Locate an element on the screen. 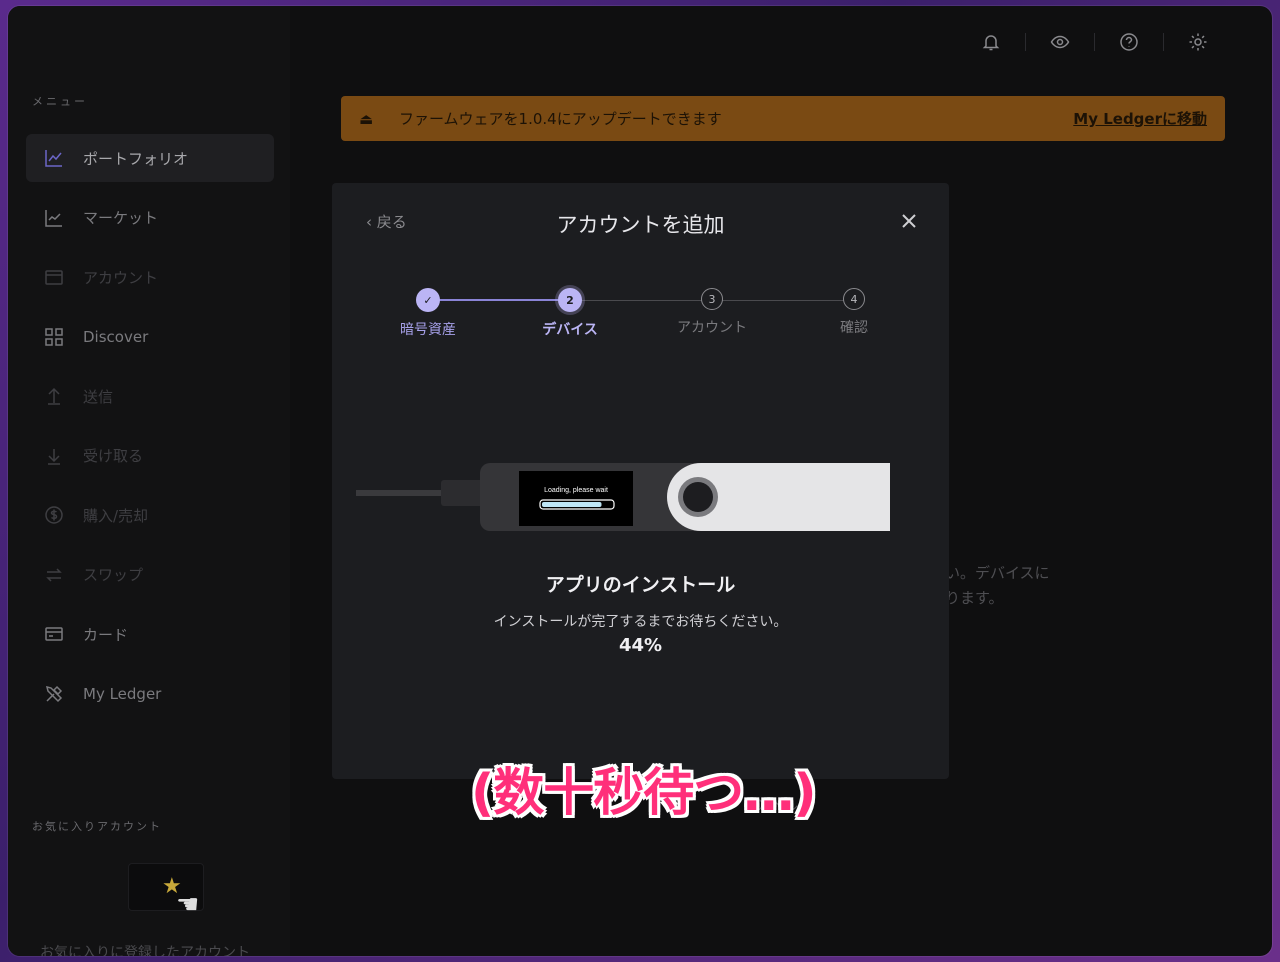 The height and width of the screenshot is (962, 1280). step-label: 暗号資産 is located at coordinates (428, 330).